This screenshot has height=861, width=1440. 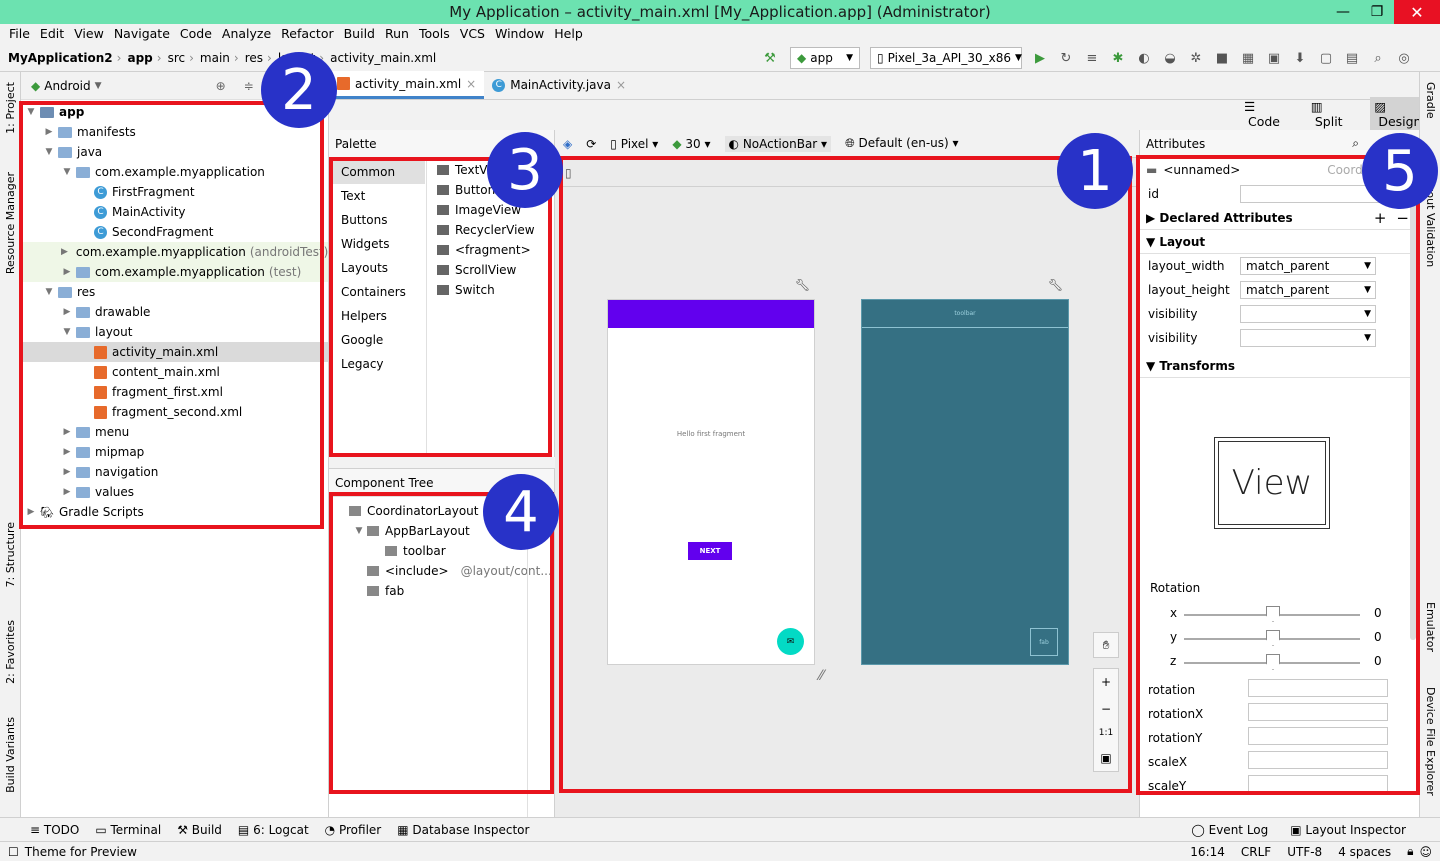 What do you see at coordinates (634, 144) in the screenshot?
I see `device-select: ▯ Pixel ▾` at bounding box center [634, 144].